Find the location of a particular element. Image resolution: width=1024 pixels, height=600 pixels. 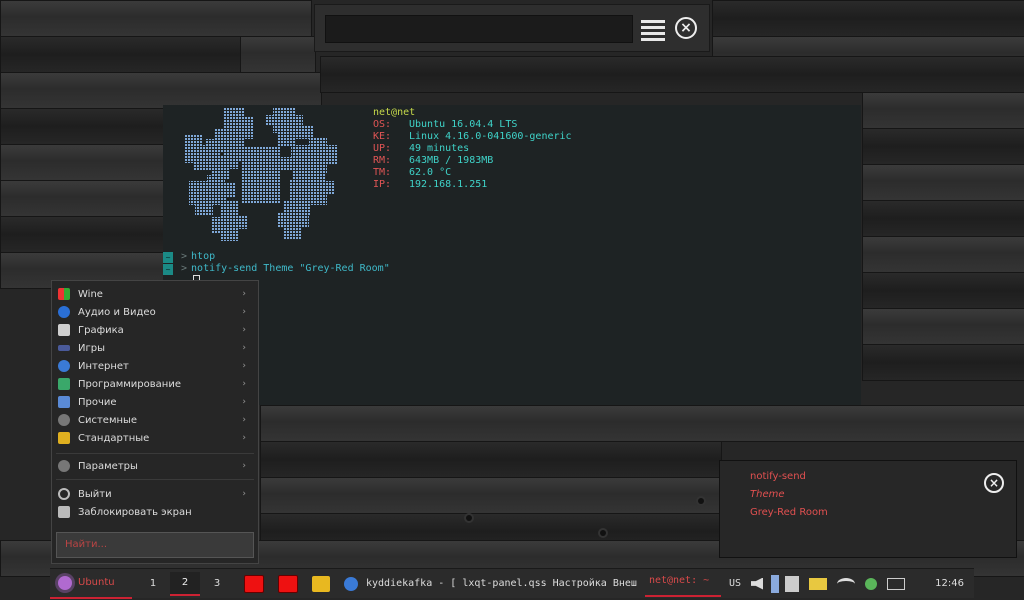

menu-item-audio-video: Аудио и Видео › is located at coordinates (155, 312).